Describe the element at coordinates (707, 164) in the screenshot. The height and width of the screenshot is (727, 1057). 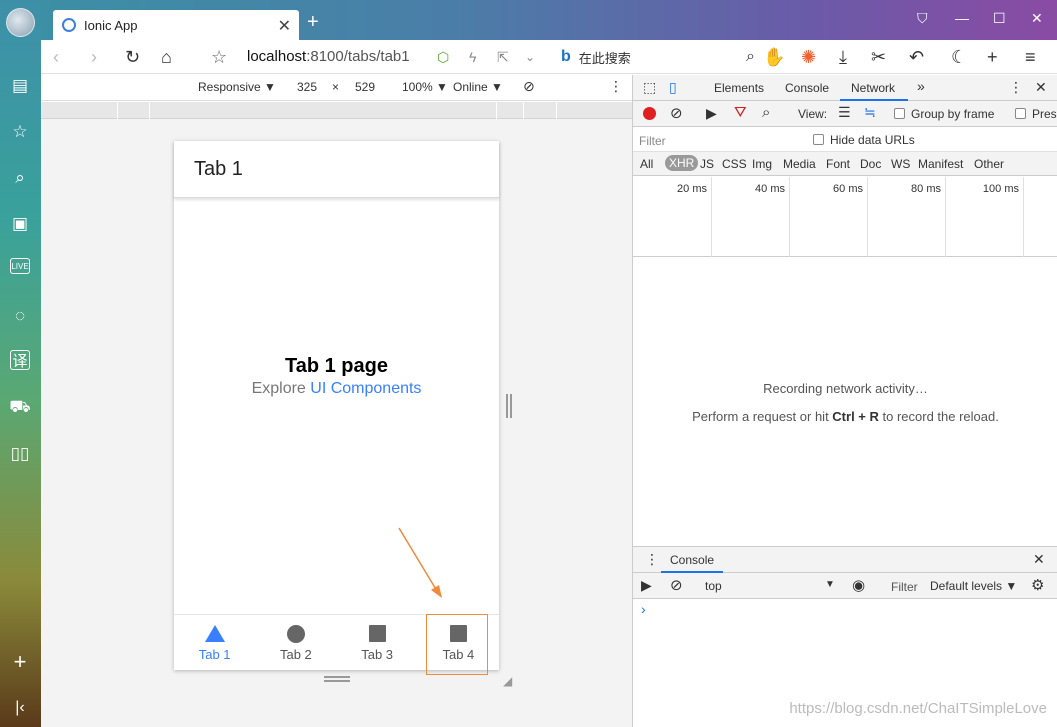
I see `type-js: JS` at that location.